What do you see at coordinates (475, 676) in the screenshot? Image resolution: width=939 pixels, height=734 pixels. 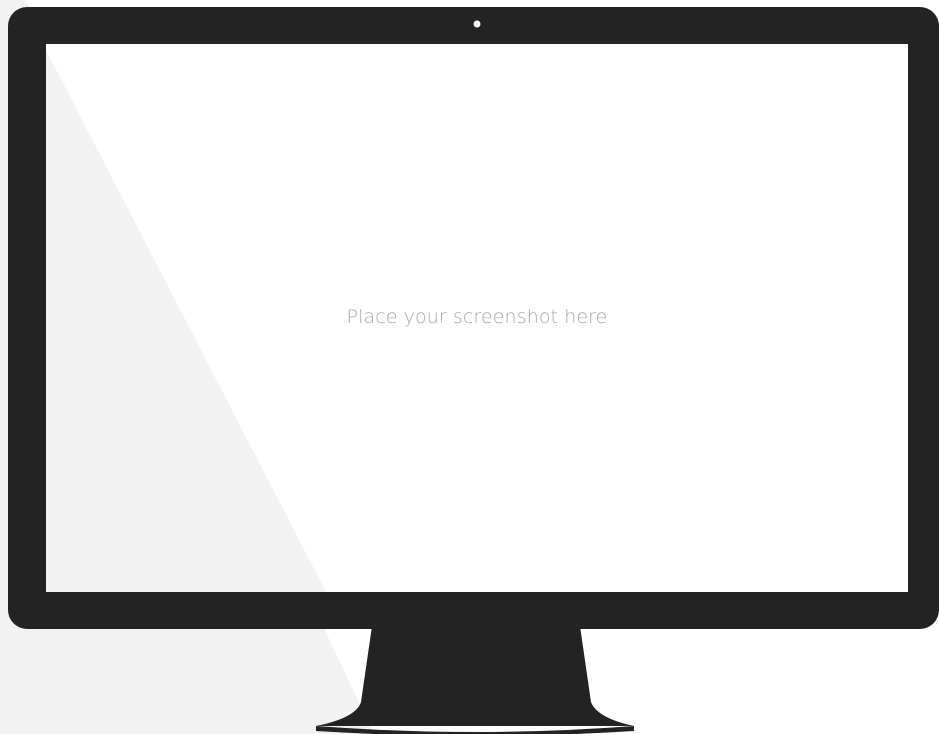 I see `stand-neck` at bounding box center [475, 676].